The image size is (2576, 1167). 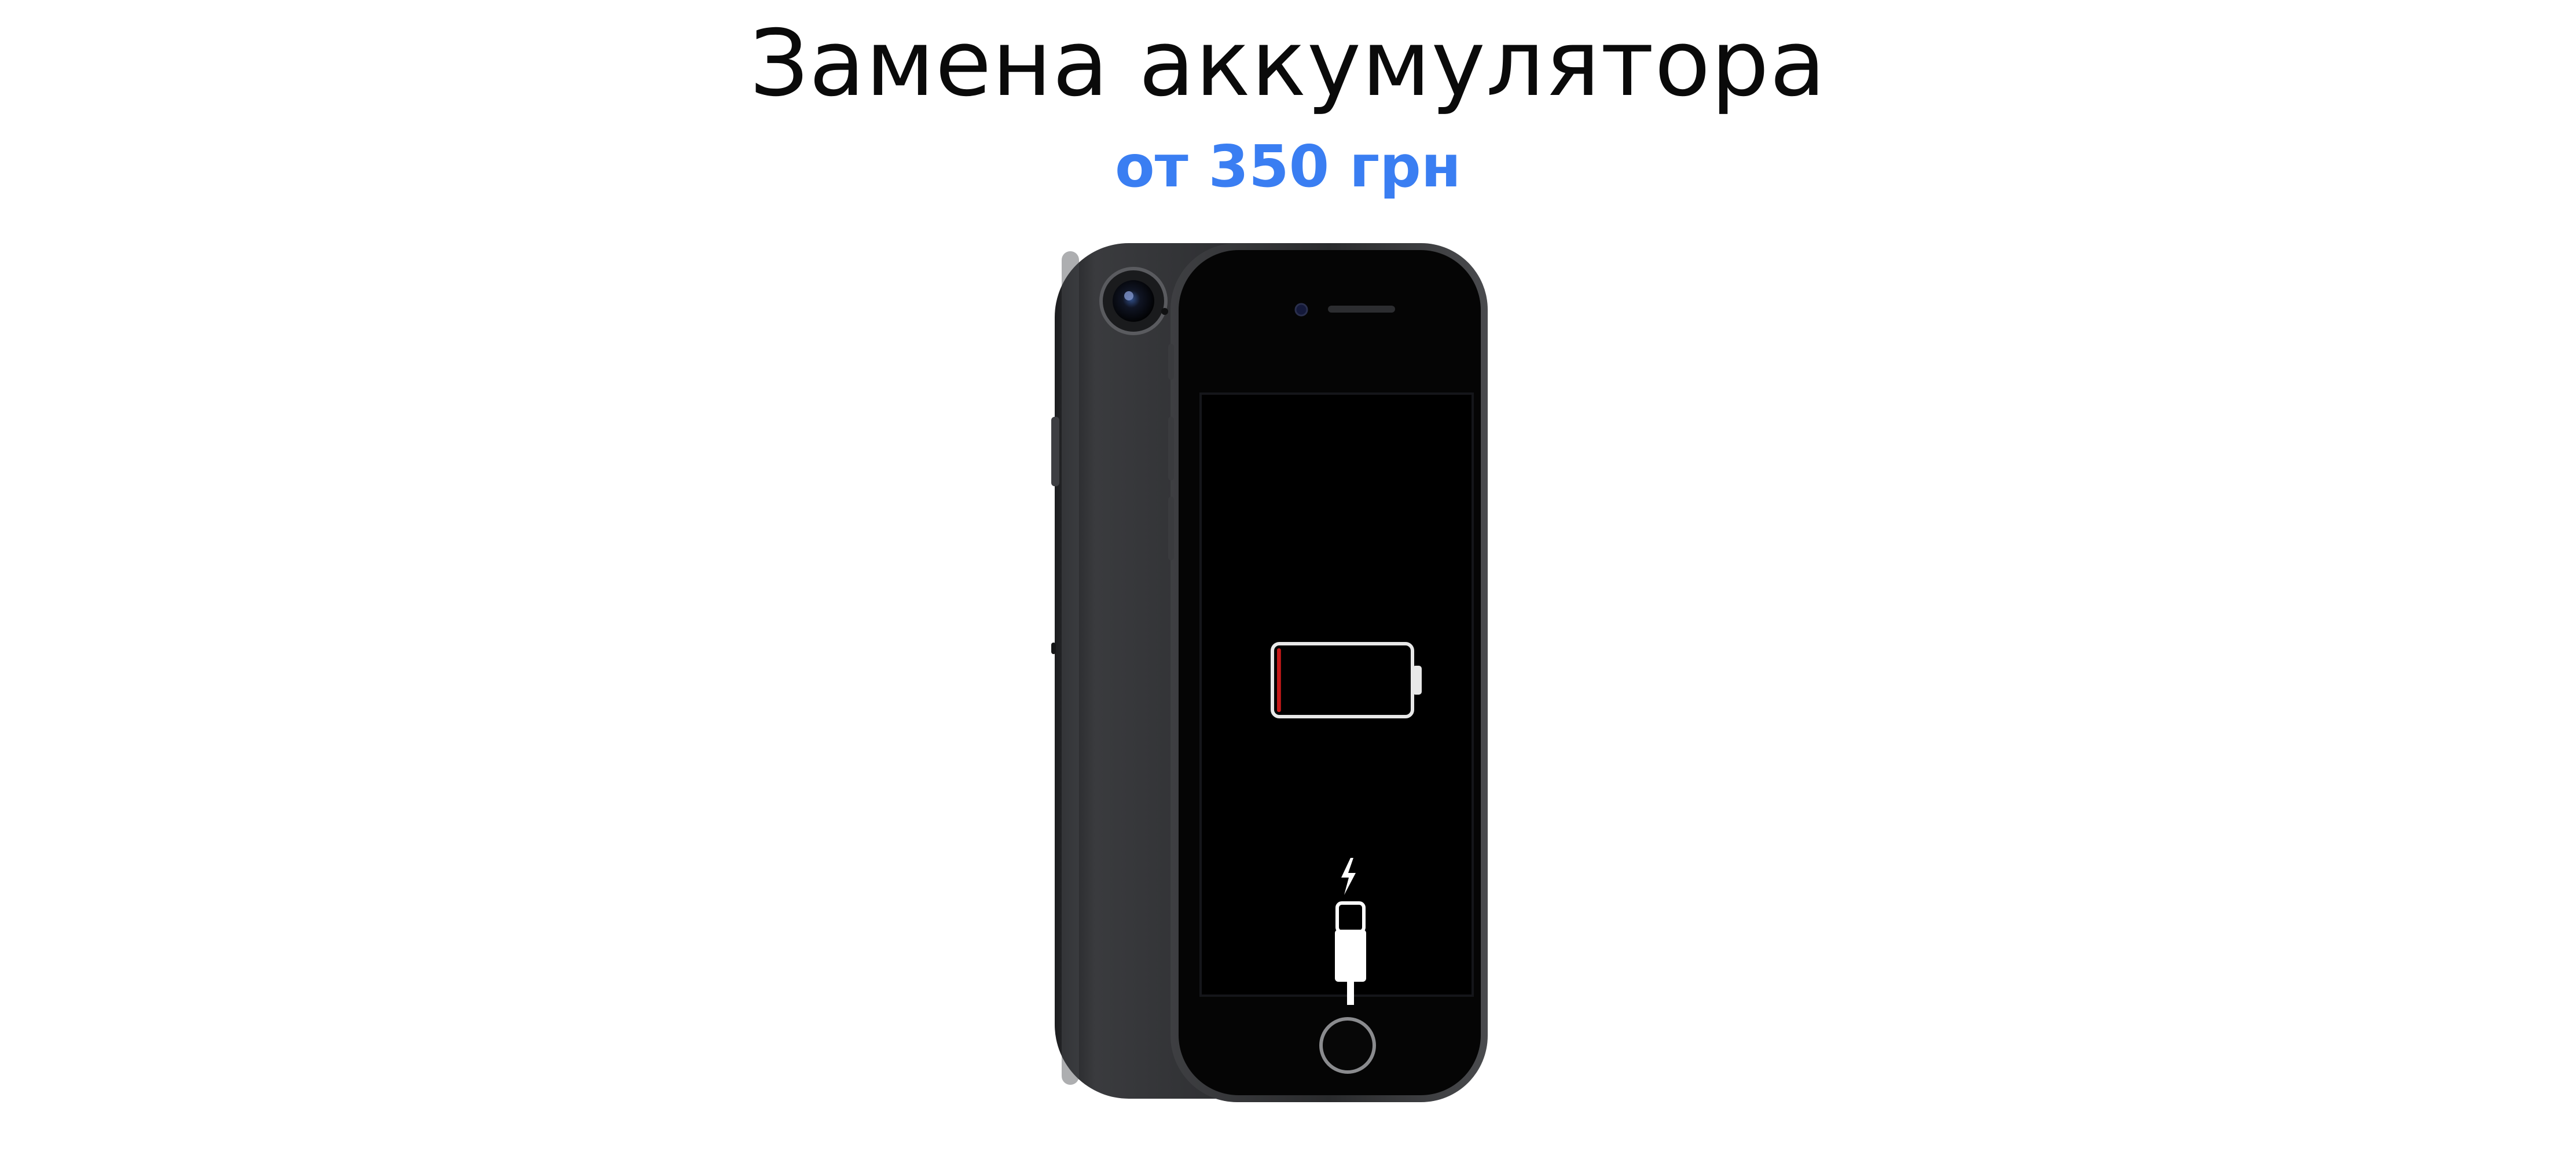 I want to click on phone-front, so click(x=1328, y=672).